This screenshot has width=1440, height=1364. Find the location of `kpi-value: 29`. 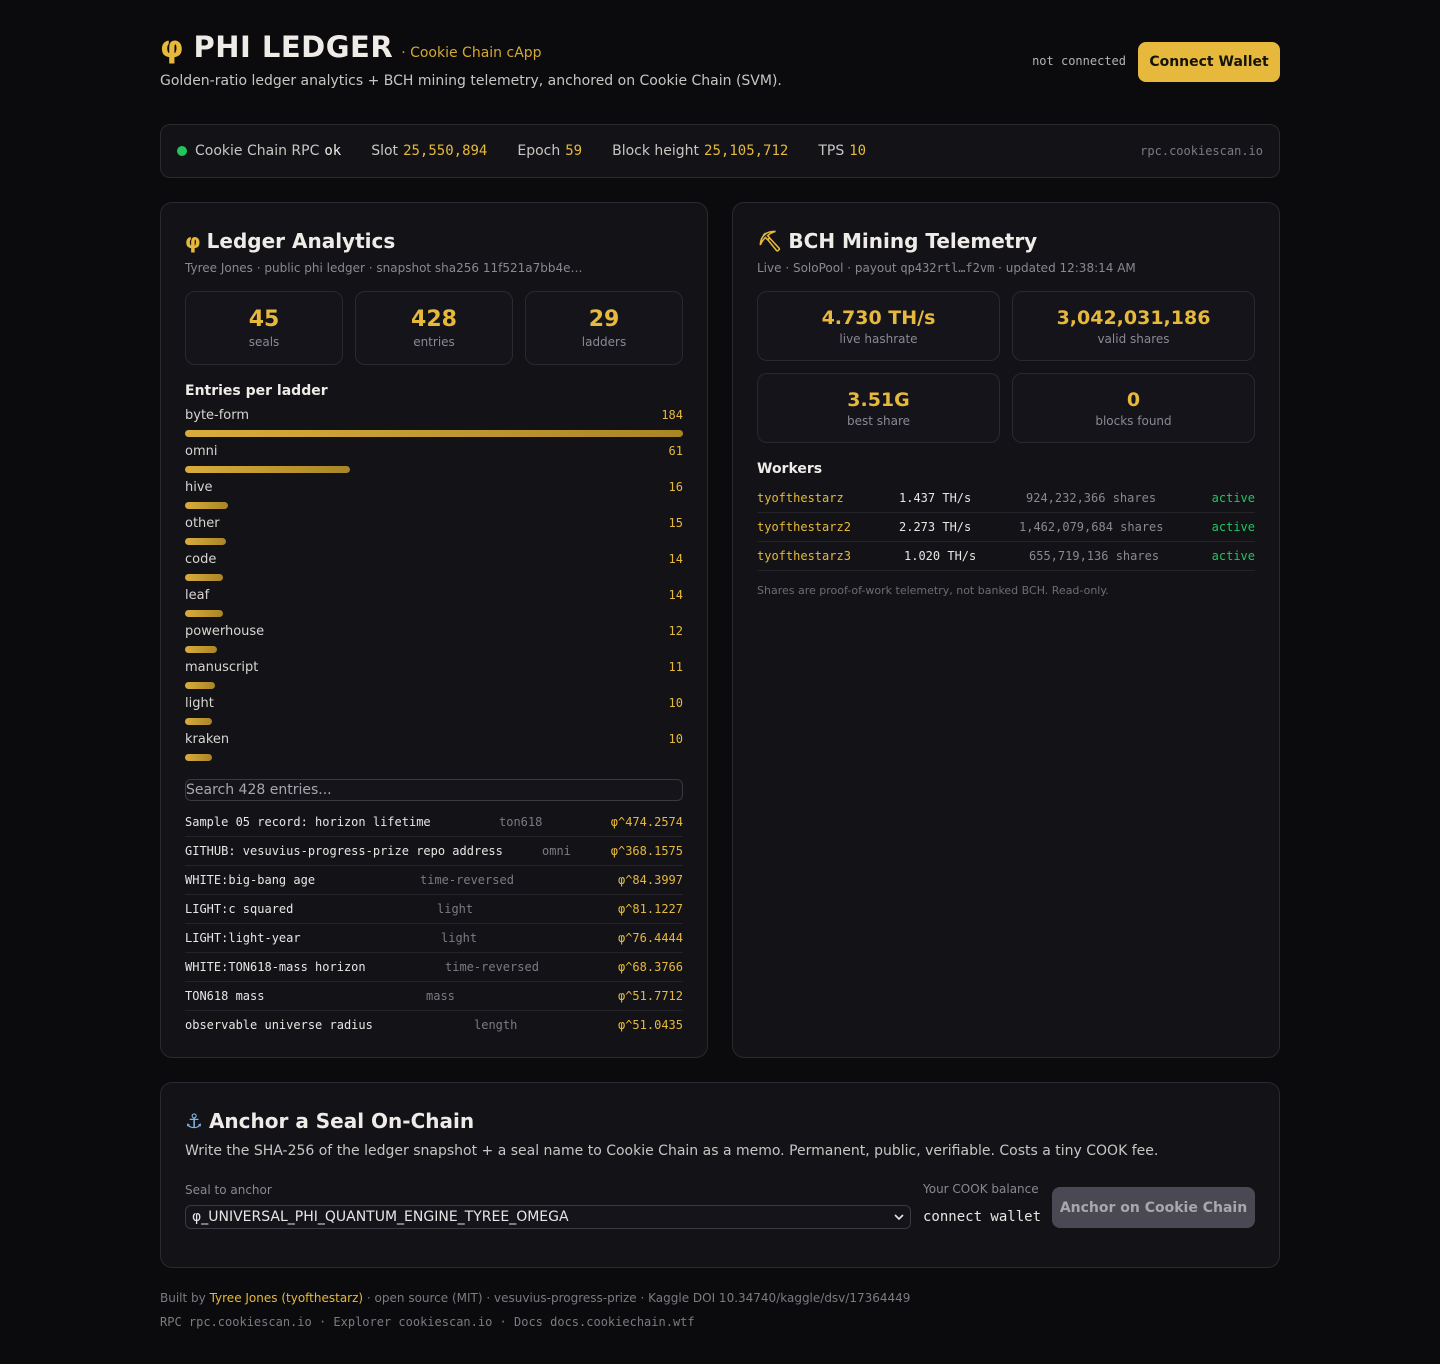

kpi-value: 29 is located at coordinates (604, 319).